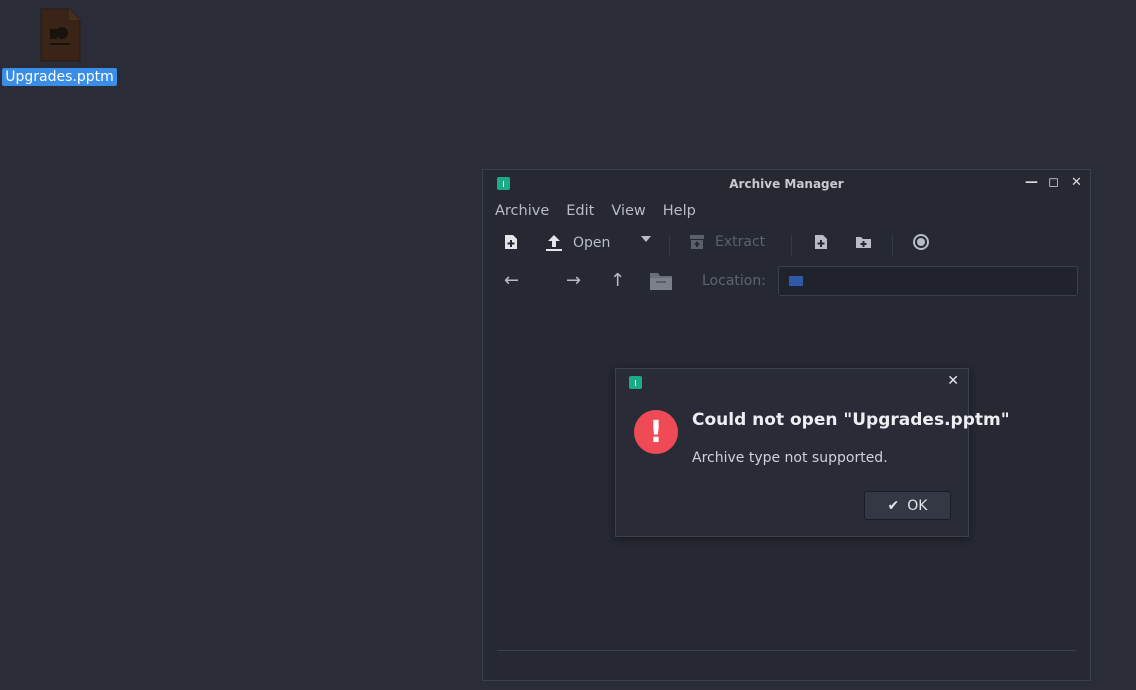 Image resolution: width=1136 pixels, height=690 pixels. What do you see at coordinates (60, 35) in the screenshot?
I see `presentation-file-icon` at bounding box center [60, 35].